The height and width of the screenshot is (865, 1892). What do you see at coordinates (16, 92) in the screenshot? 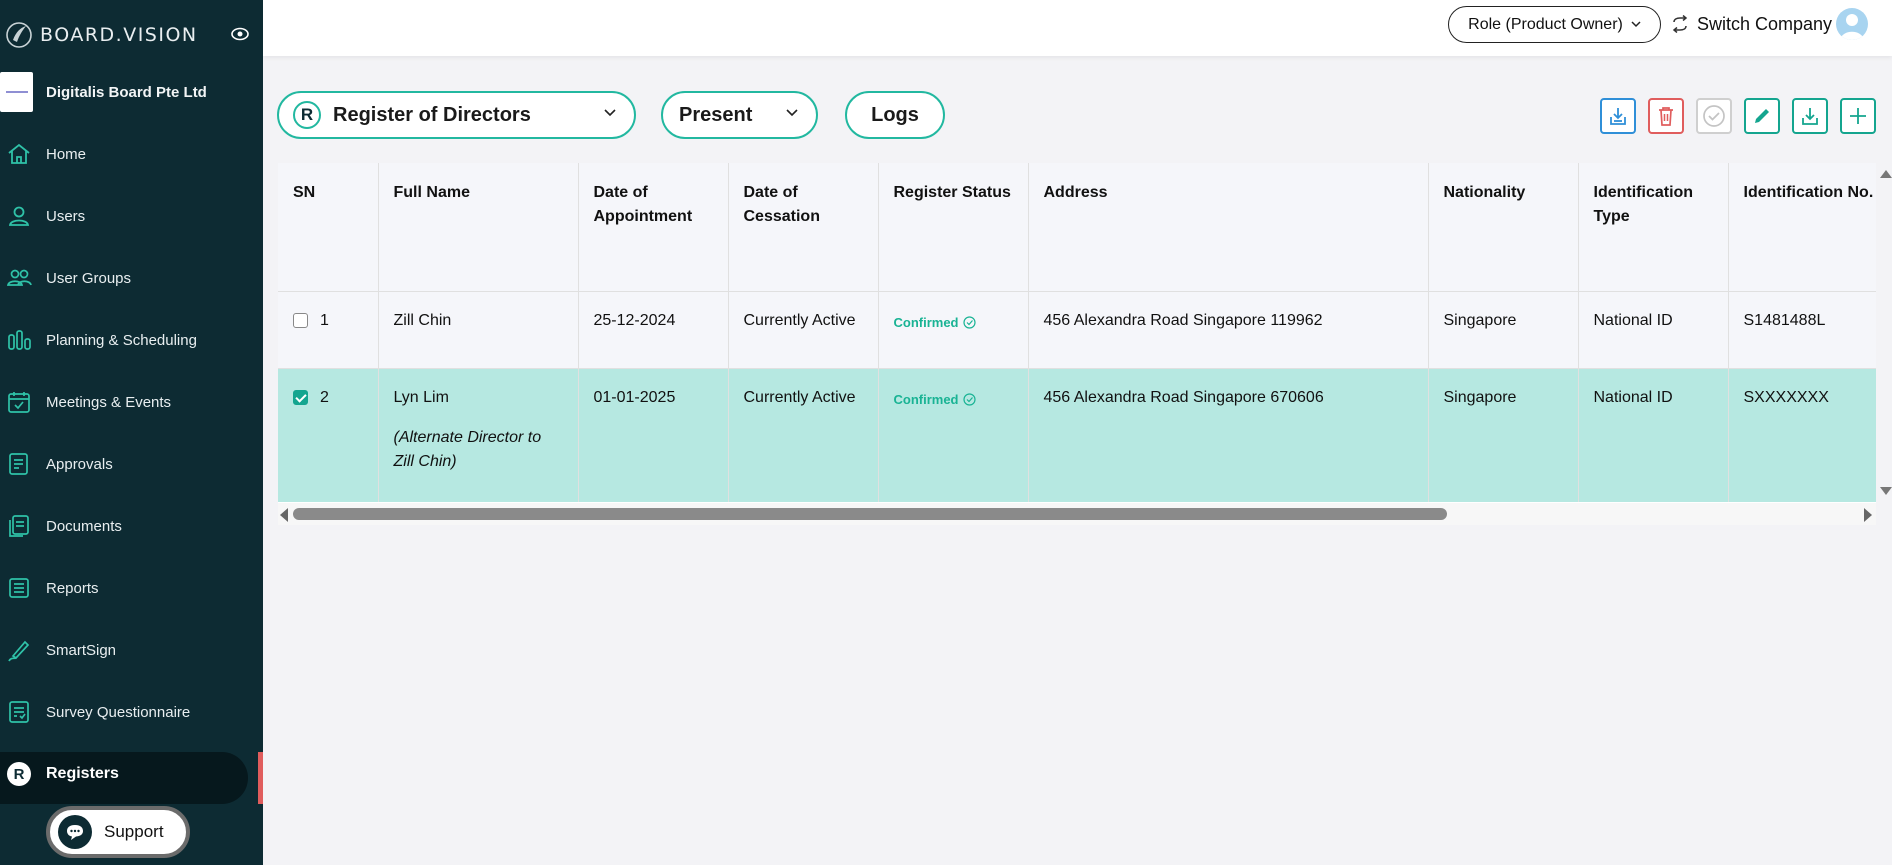
I see `company-logo` at bounding box center [16, 92].